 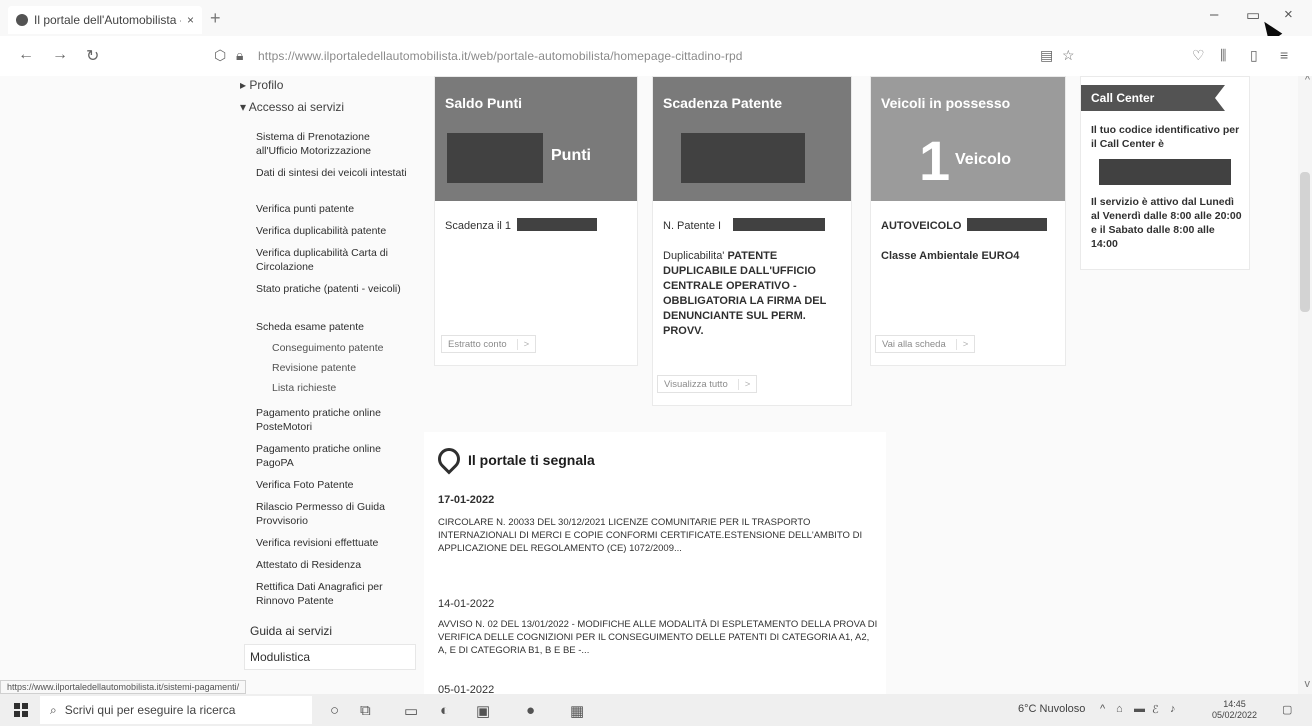 What do you see at coordinates (1102, 709) in the screenshot?
I see `tray-chevron-icon: ^` at bounding box center [1102, 709].